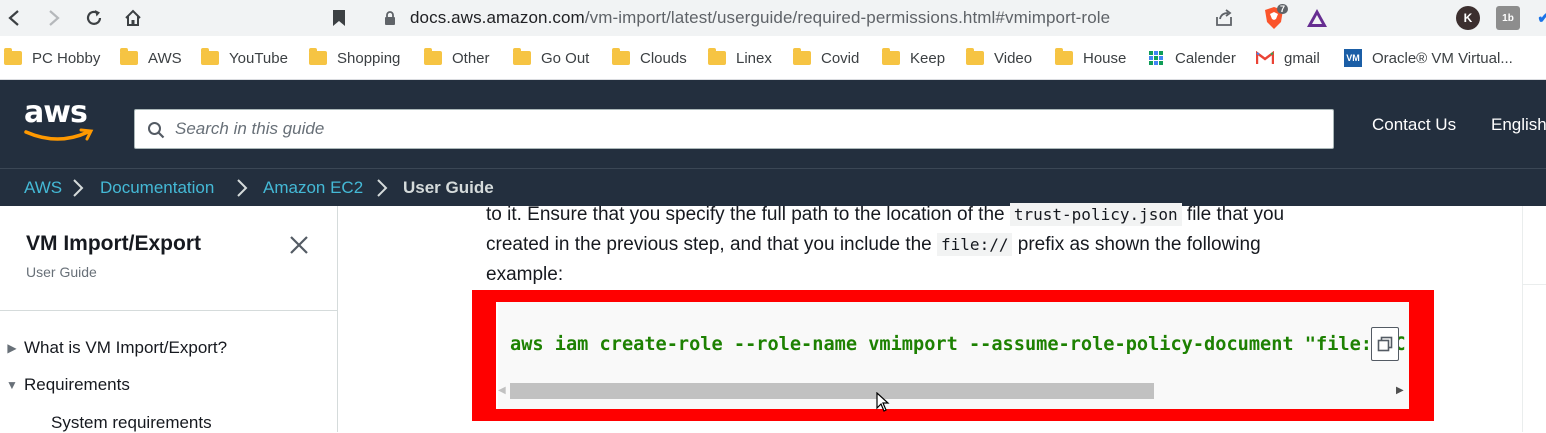 This screenshot has height=433, width=1546. Describe the element at coordinates (649, 58) in the screenshot. I see `bookmark-clouds: Clouds` at that location.